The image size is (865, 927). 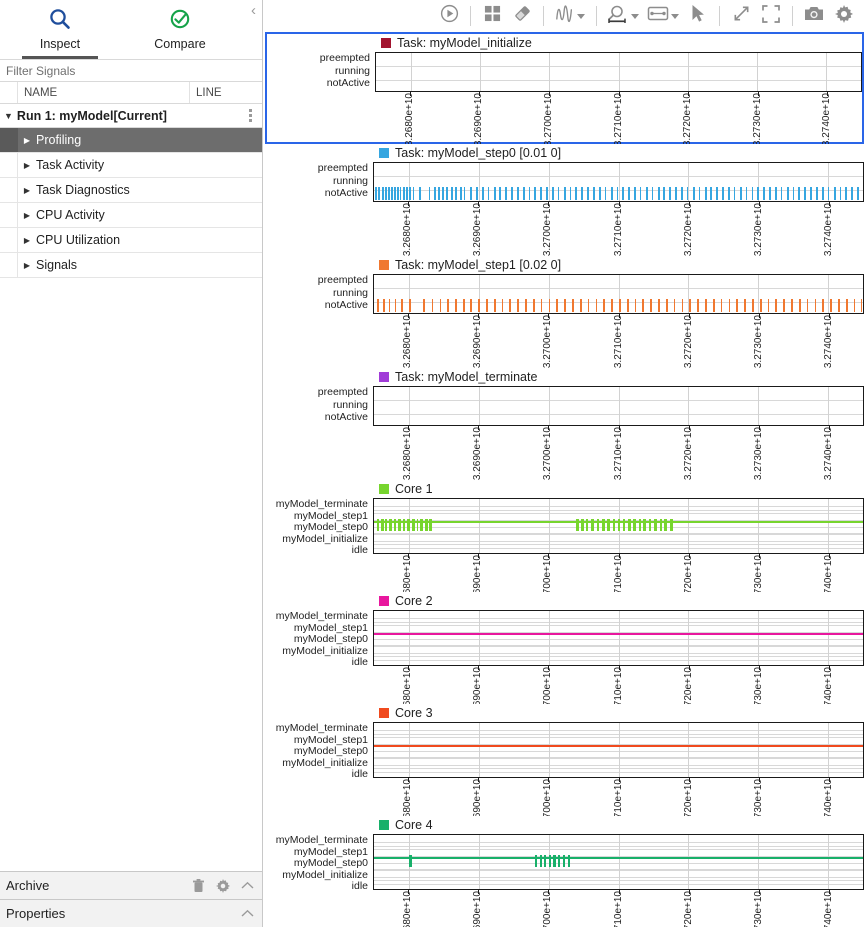 What do you see at coordinates (623, 16) in the screenshot?
I see `zoom-button` at bounding box center [623, 16].